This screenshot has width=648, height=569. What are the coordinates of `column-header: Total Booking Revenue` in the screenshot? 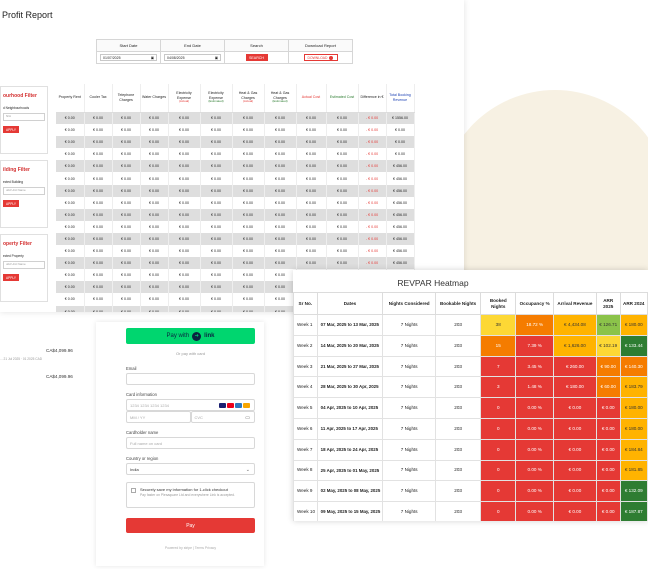 It's located at (400, 98).